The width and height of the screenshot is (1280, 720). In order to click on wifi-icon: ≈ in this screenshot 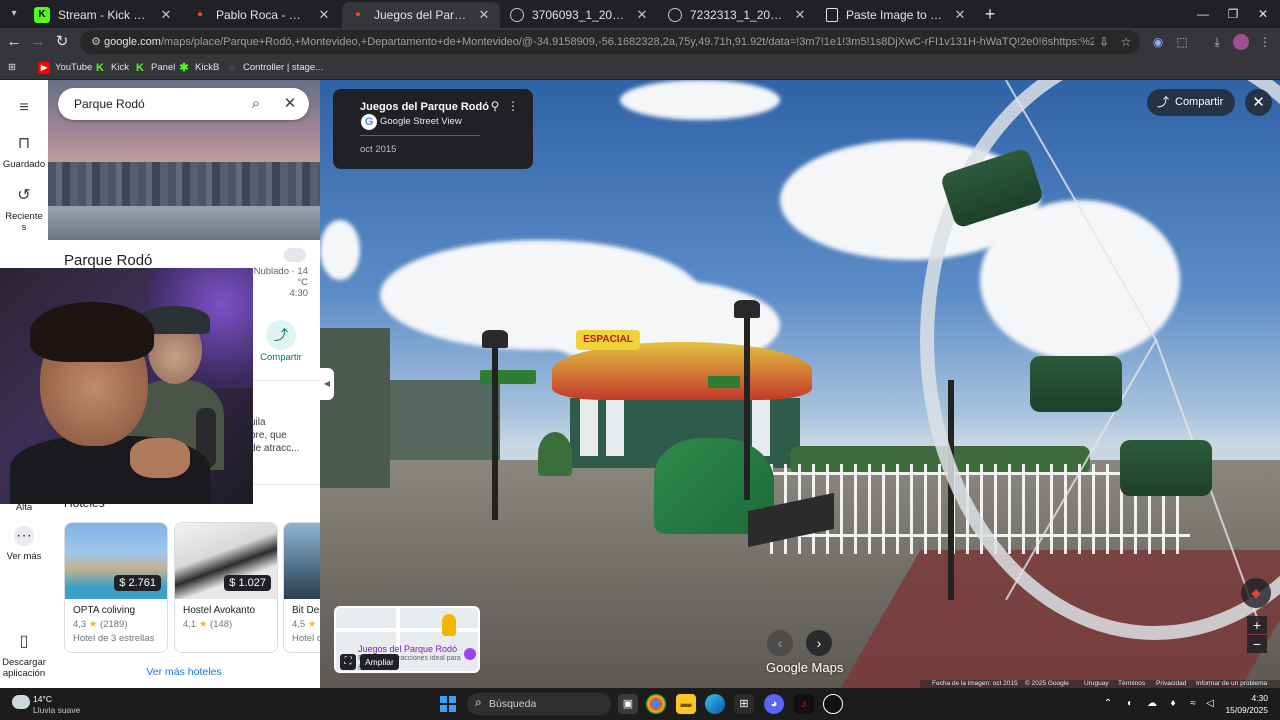, I will do `click(1193, 704)`.